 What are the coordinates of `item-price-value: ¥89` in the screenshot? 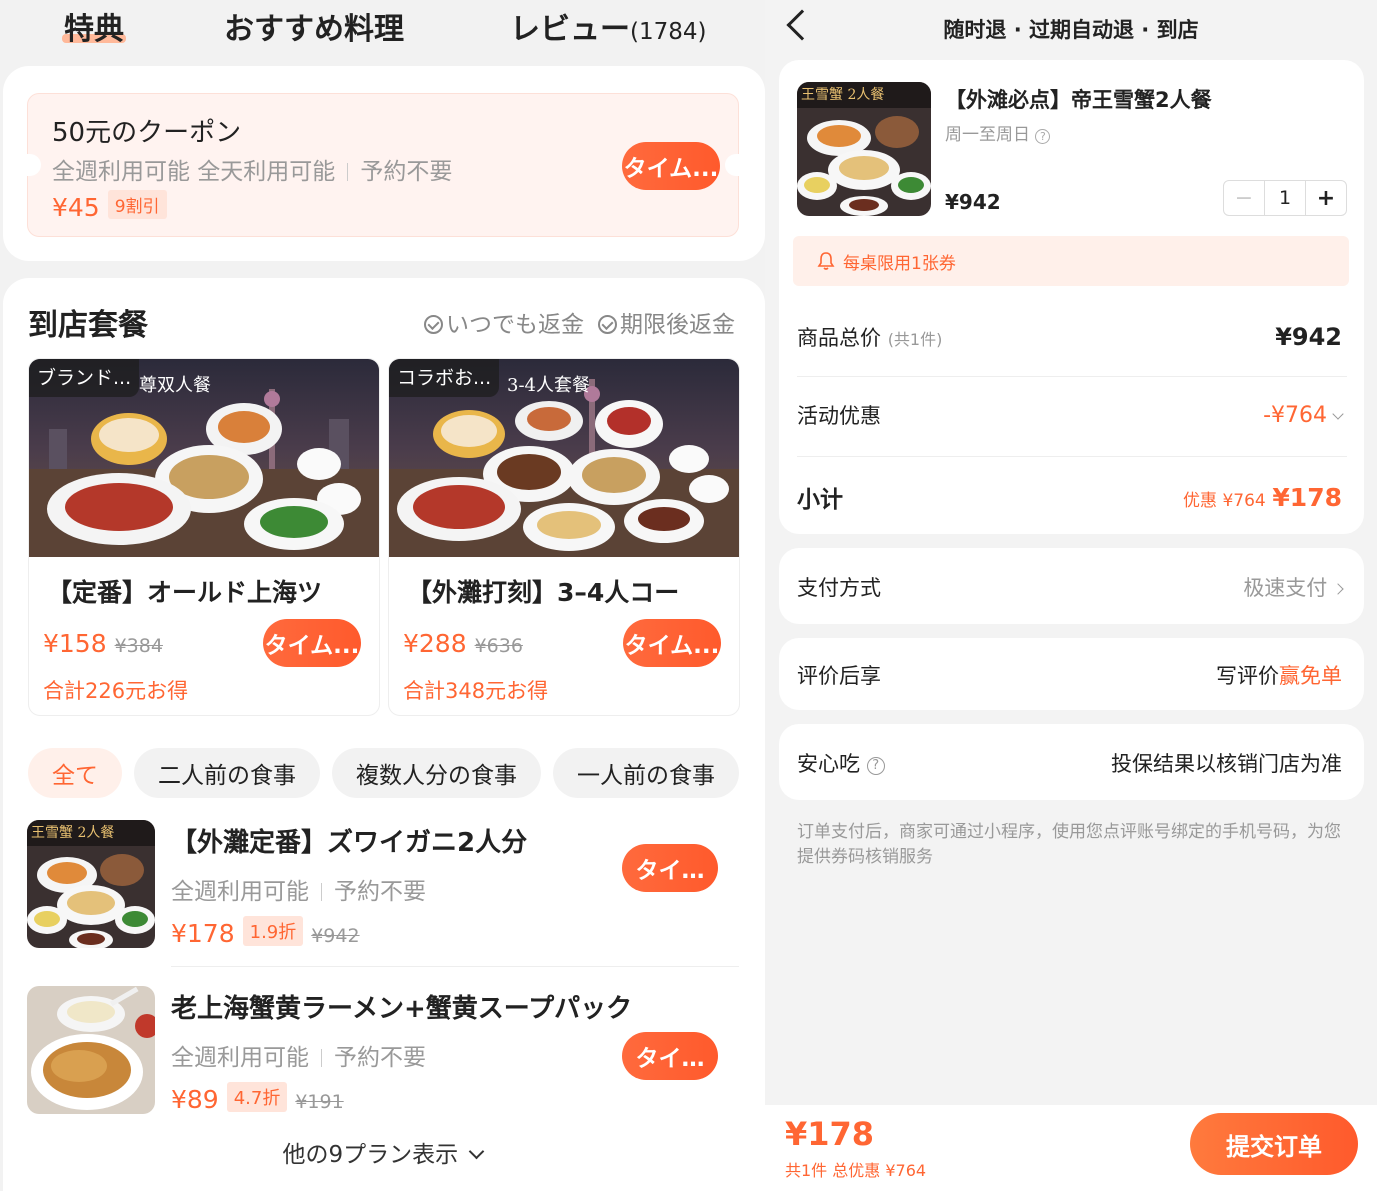 It's located at (195, 1099).